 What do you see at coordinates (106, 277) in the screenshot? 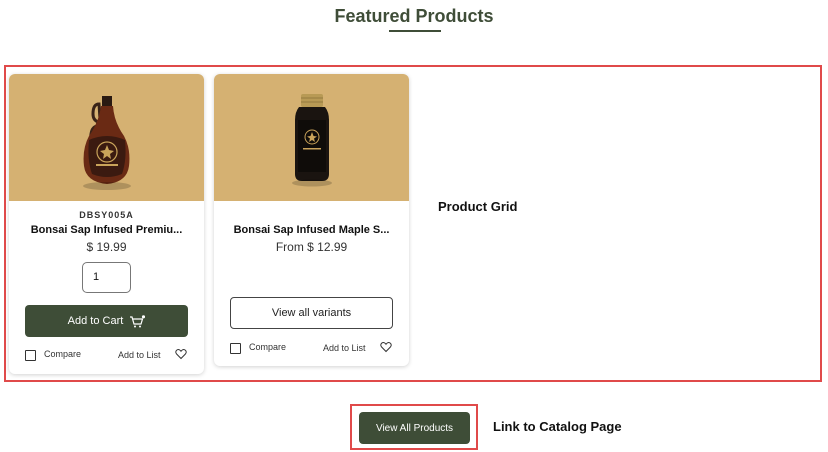
I see `quantity-input: 1` at bounding box center [106, 277].